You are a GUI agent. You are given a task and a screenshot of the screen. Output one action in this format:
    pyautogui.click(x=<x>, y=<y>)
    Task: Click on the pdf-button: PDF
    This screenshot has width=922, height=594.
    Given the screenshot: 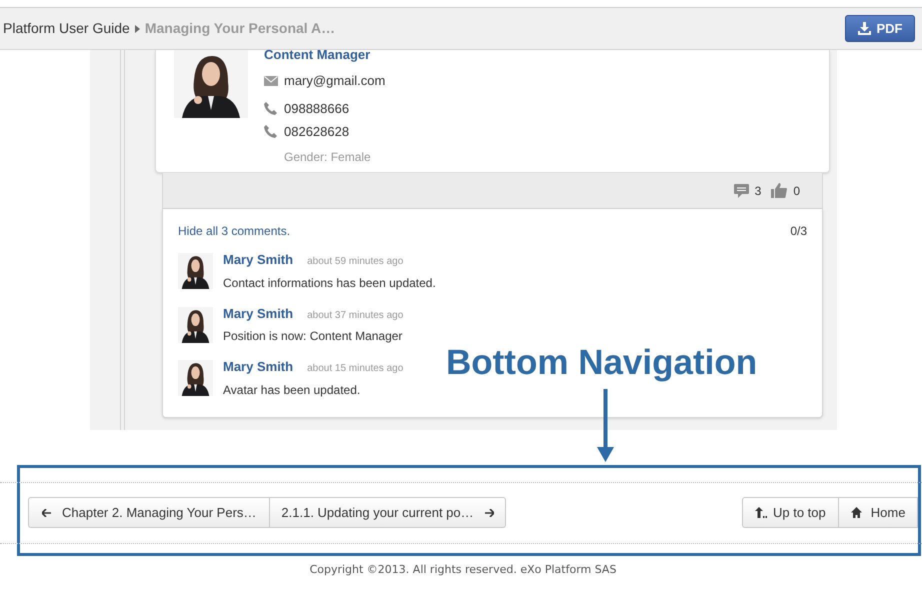 What is the action you would take?
    pyautogui.click(x=880, y=28)
    